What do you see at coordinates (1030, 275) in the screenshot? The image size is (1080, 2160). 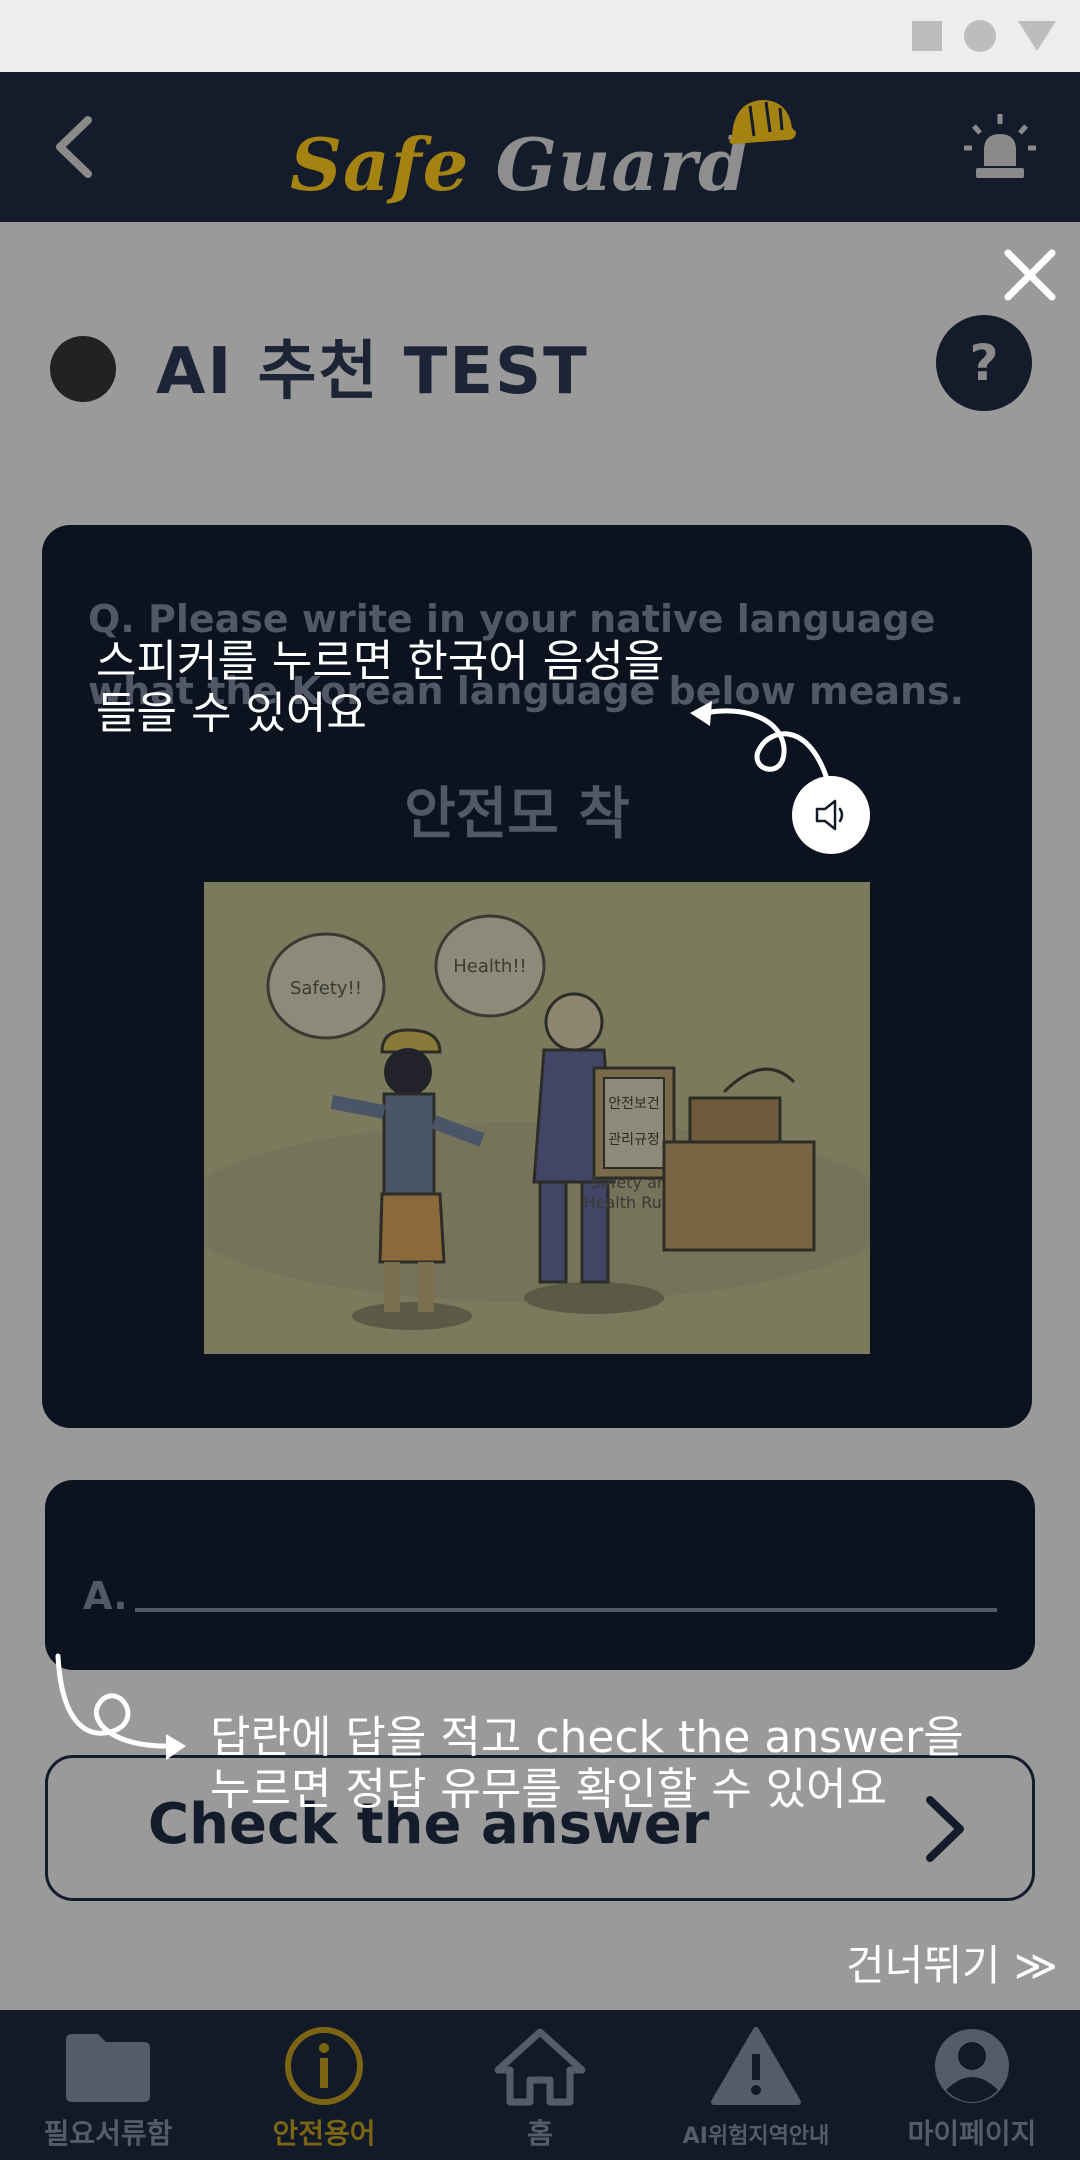 I see `close-icon` at bounding box center [1030, 275].